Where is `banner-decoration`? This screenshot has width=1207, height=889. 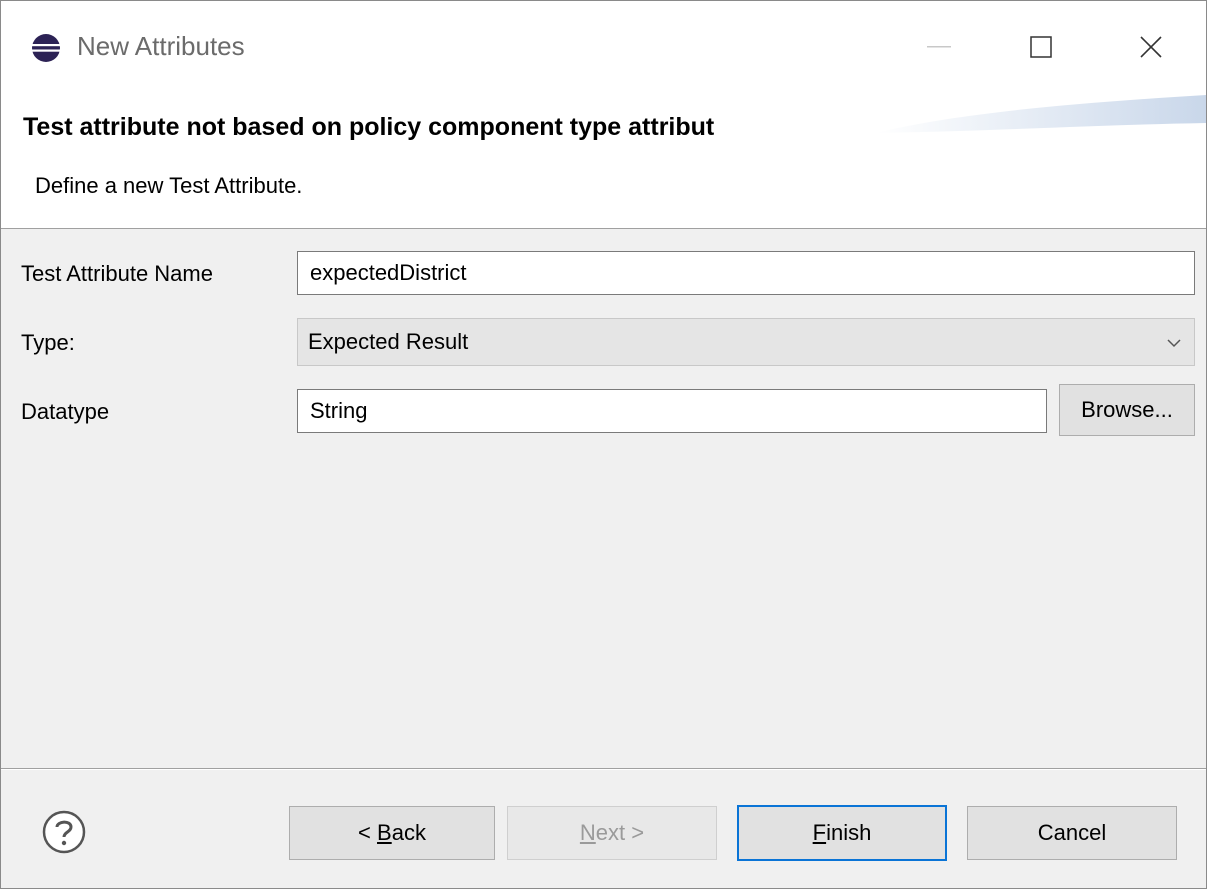 banner-decoration is located at coordinates (1041, 114).